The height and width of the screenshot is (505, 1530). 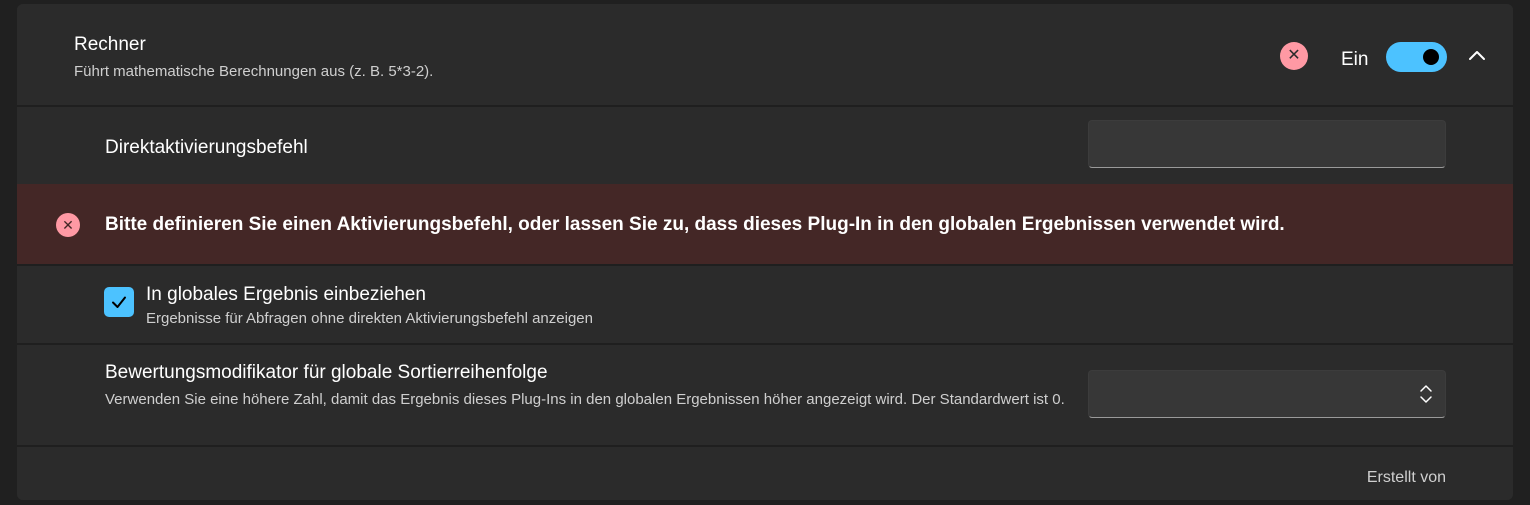 I want to click on global-result-label: In globales Ergebnis einbeziehen, so click(x=286, y=294).